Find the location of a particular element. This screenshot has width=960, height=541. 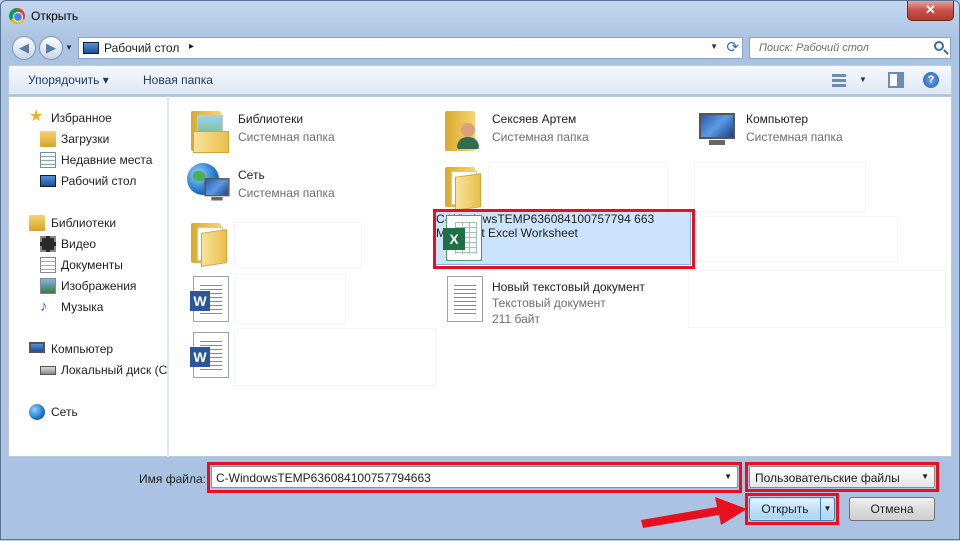

hard-drive-icon is located at coordinates (48, 370).